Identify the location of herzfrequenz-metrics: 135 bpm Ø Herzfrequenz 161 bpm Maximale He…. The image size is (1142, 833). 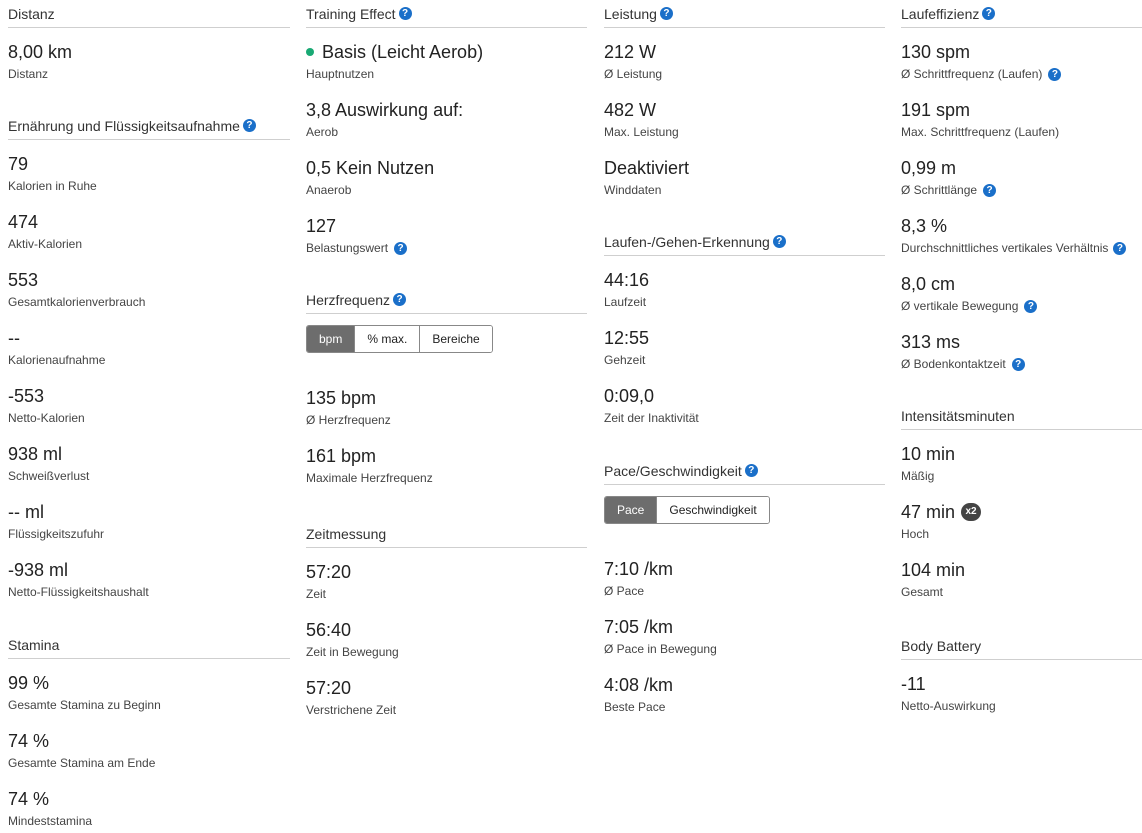
(446, 432).